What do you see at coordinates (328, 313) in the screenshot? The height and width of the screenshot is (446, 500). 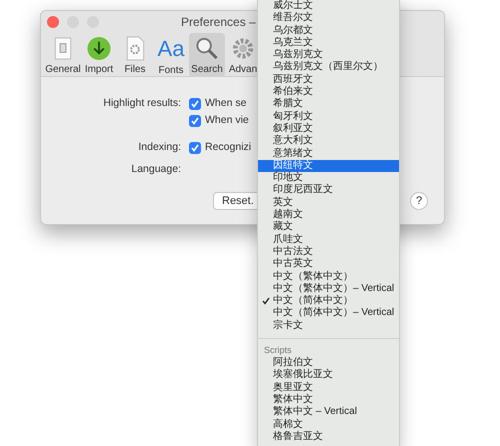 I see `menu-item: 中文（简体中文）– Vertical` at bounding box center [328, 313].